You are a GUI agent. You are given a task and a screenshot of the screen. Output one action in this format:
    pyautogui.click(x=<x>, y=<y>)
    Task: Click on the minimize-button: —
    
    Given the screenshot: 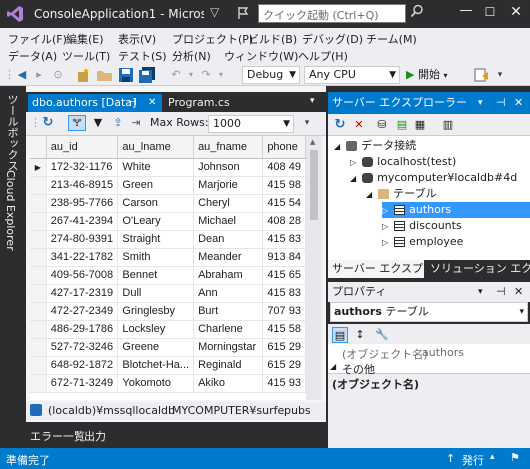 What is the action you would take?
    pyautogui.click(x=466, y=12)
    